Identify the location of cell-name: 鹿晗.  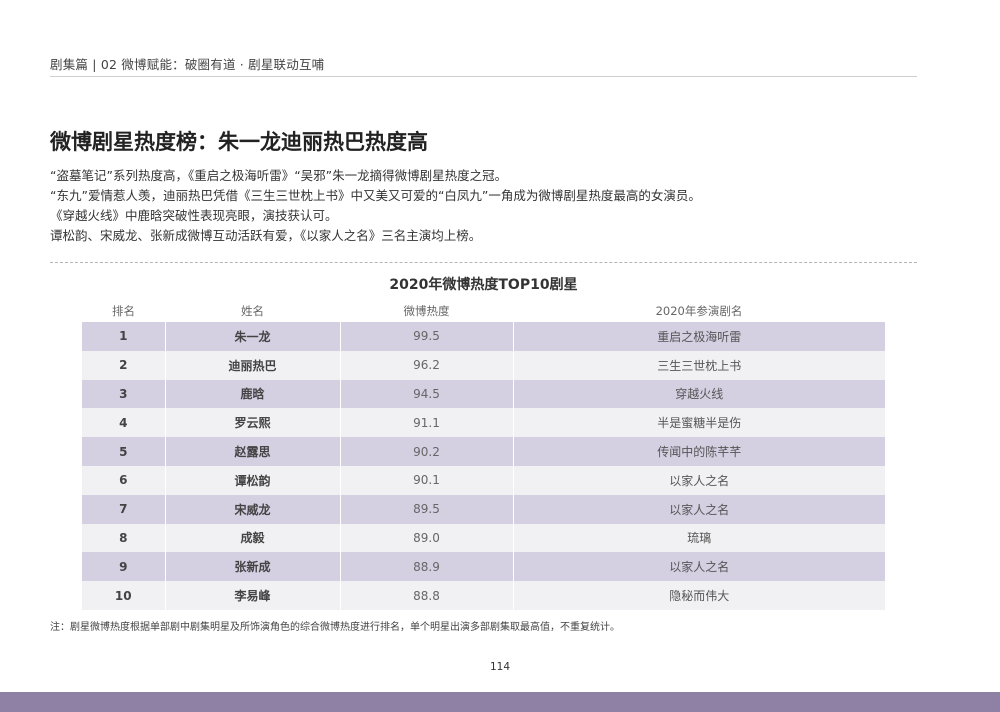
(253, 394).